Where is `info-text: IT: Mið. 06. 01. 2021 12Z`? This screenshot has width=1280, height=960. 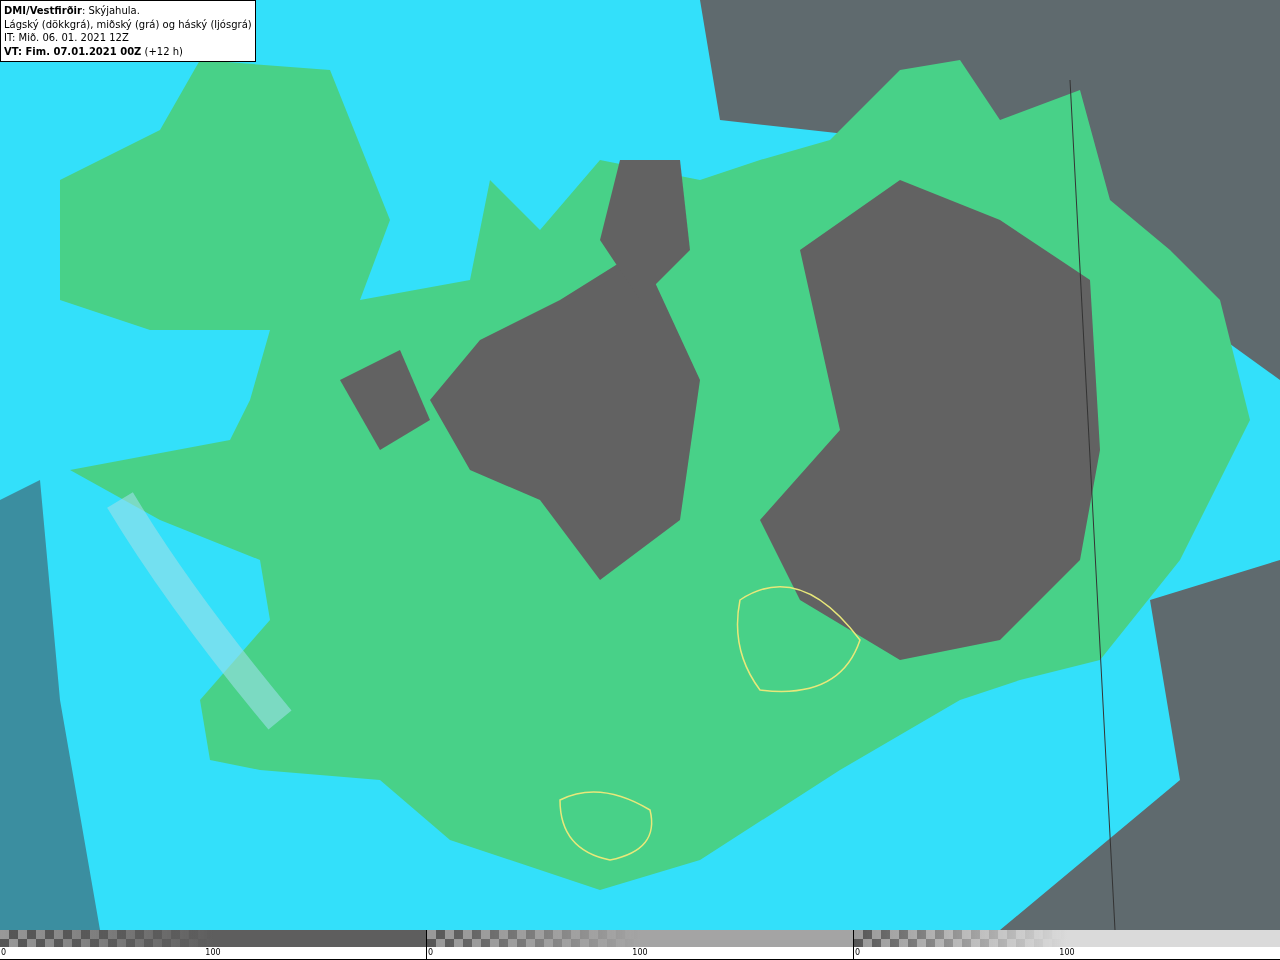
info-text: IT: Mið. 06. 01. 2021 12Z is located at coordinates (67, 38).